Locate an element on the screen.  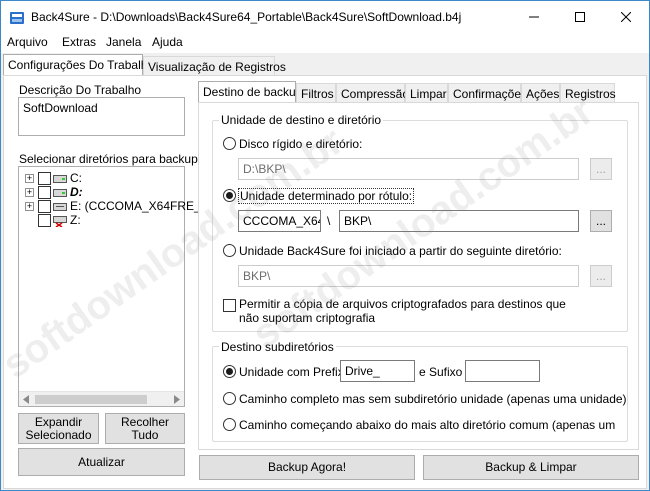
tree-item-label: E: (CCCOMA_X64FRE_P is located at coordinates (139, 206).